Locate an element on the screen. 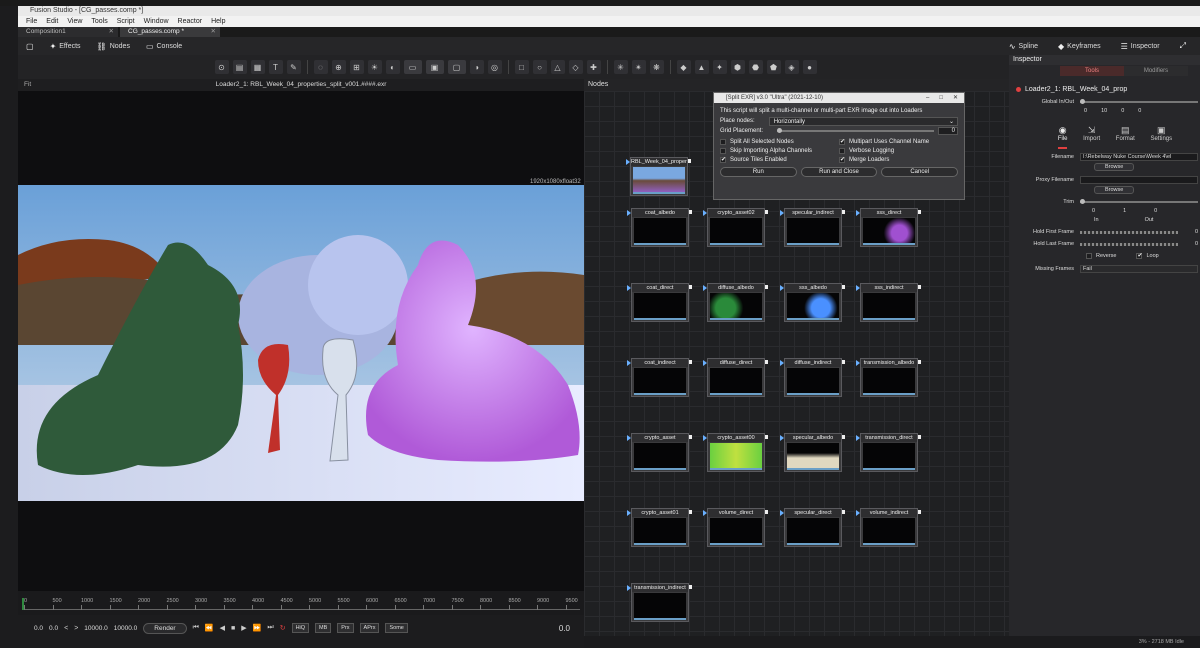 The width and height of the screenshot is (1200, 648). tool-light-icon: ✦ is located at coordinates (719, 67).